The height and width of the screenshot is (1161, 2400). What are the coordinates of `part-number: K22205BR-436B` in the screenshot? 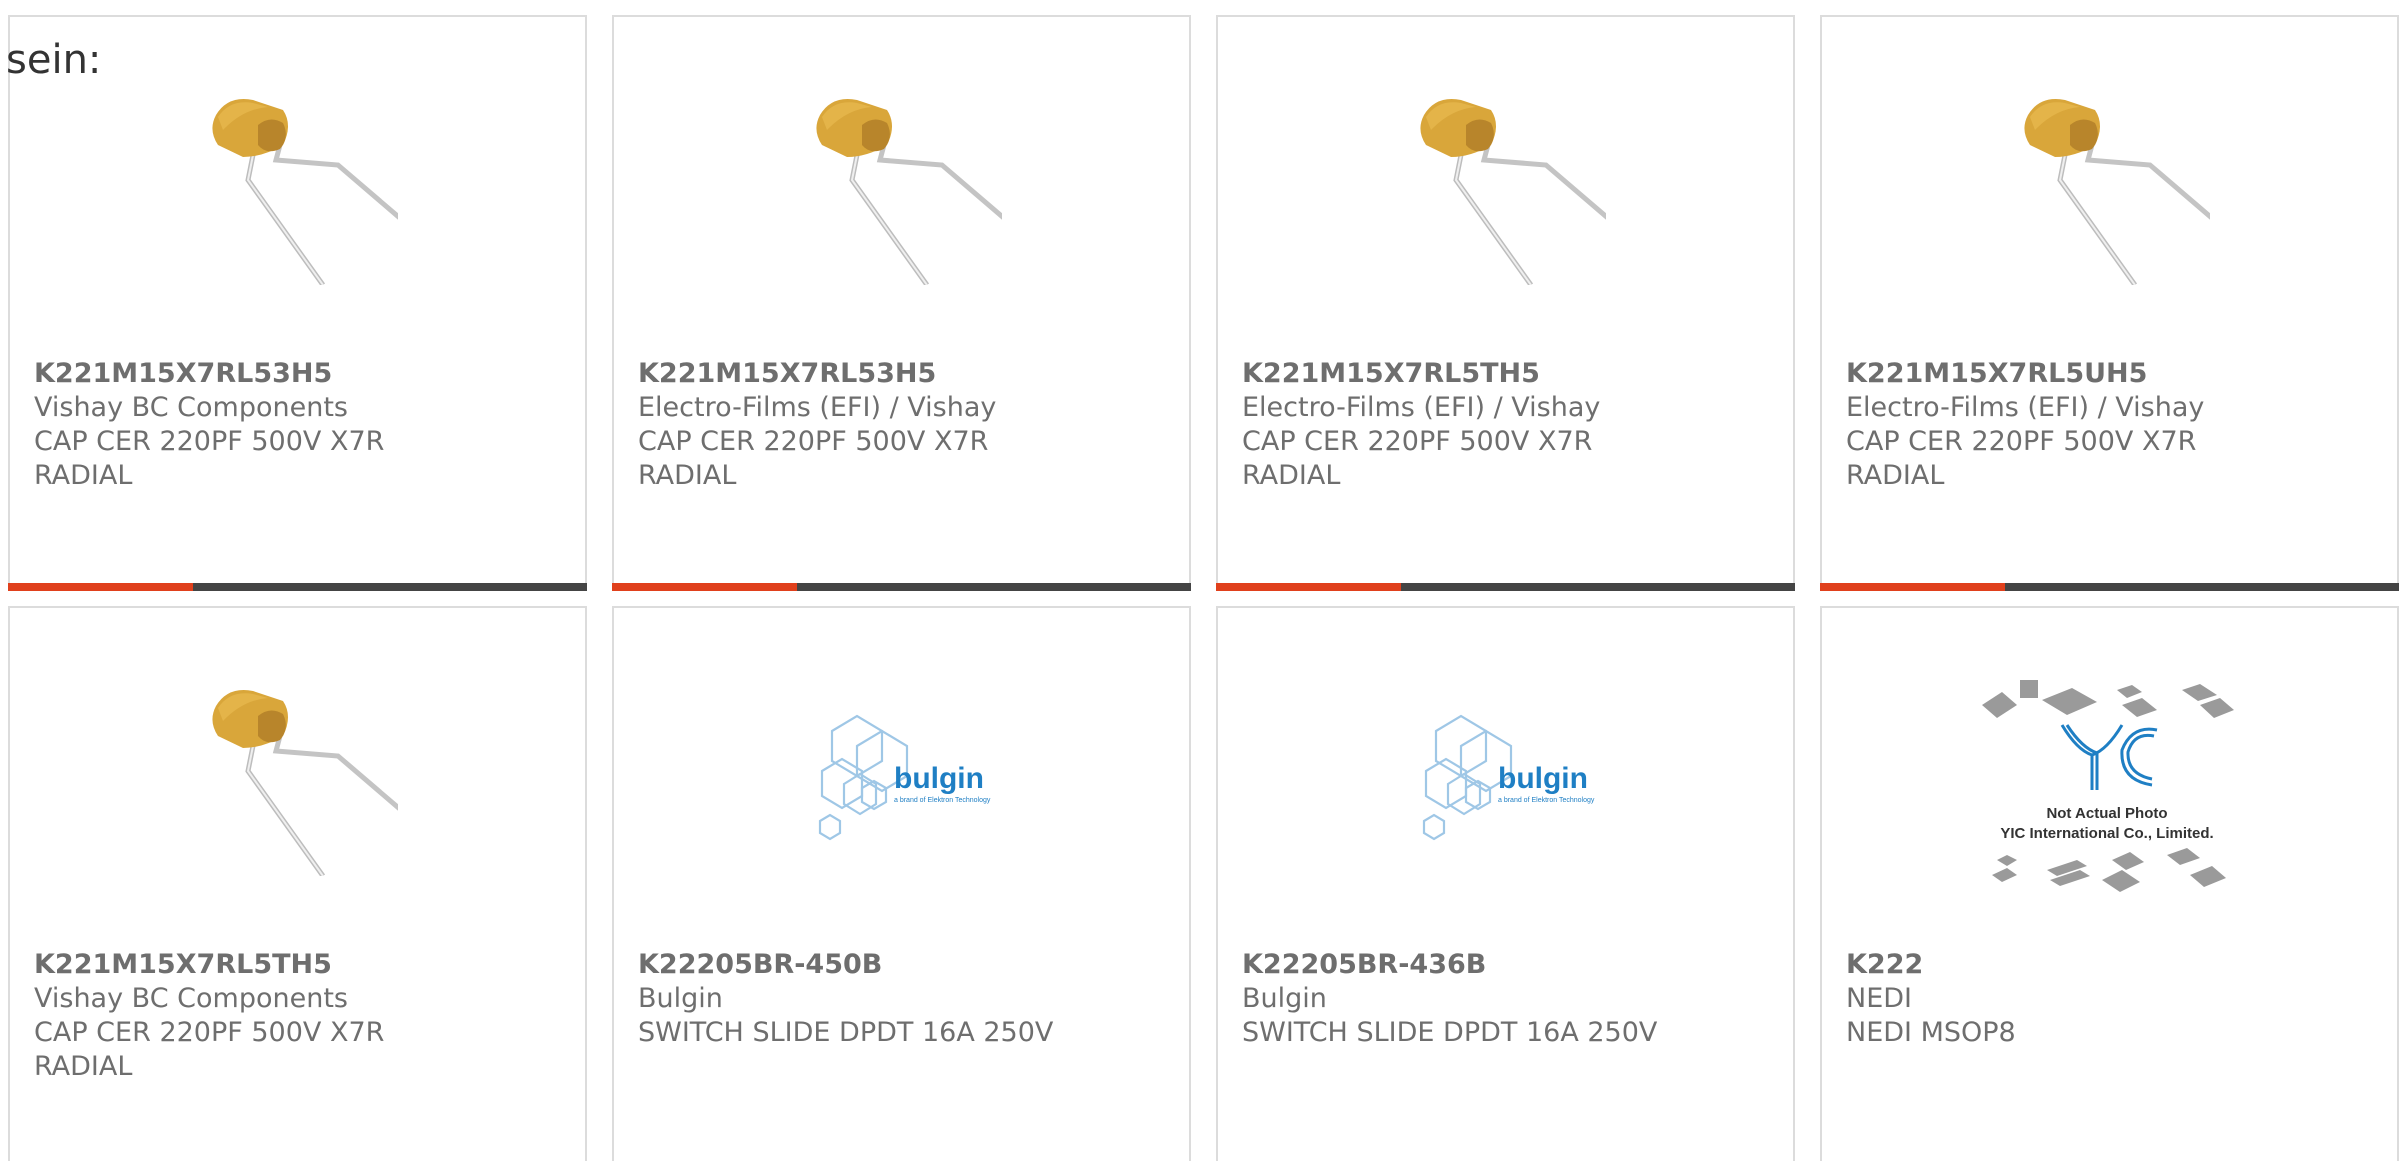 It's located at (1507, 965).